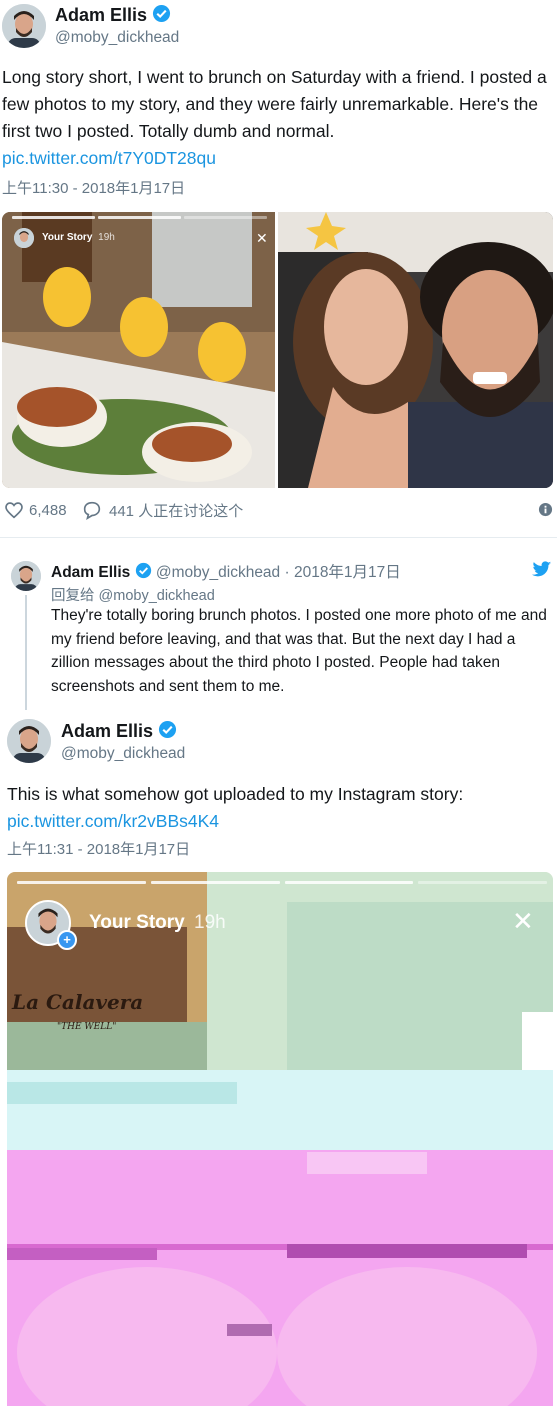  I want to click on add-story-icon: +, so click(67, 940).